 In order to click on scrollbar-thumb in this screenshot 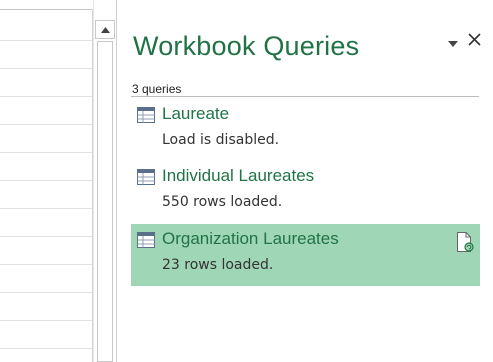, I will do `click(105, 201)`.